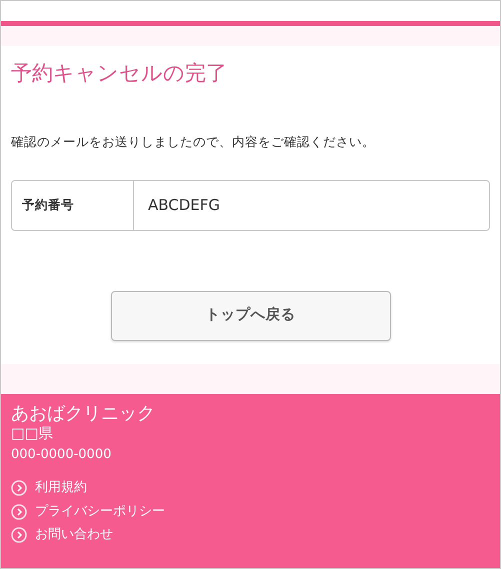 This screenshot has width=501, height=569. Describe the element at coordinates (250, 316) in the screenshot. I see `back-to-top-button: トップへ戻る` at that location.